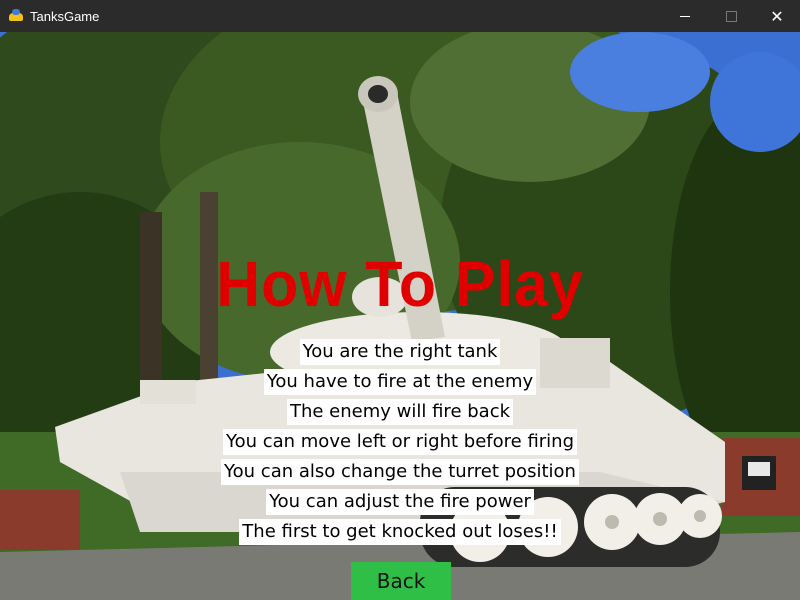 This screenshot has height=600, width=800. I want to click on maximize-icon, so click(731, 16).